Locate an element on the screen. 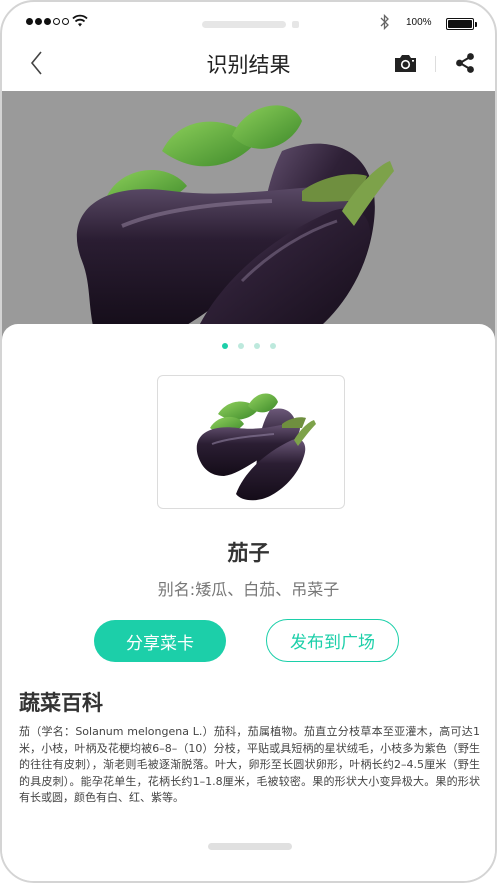 The width and height of the screenshot is (497, 883). home-indicator is located at coordinates (250, 846).